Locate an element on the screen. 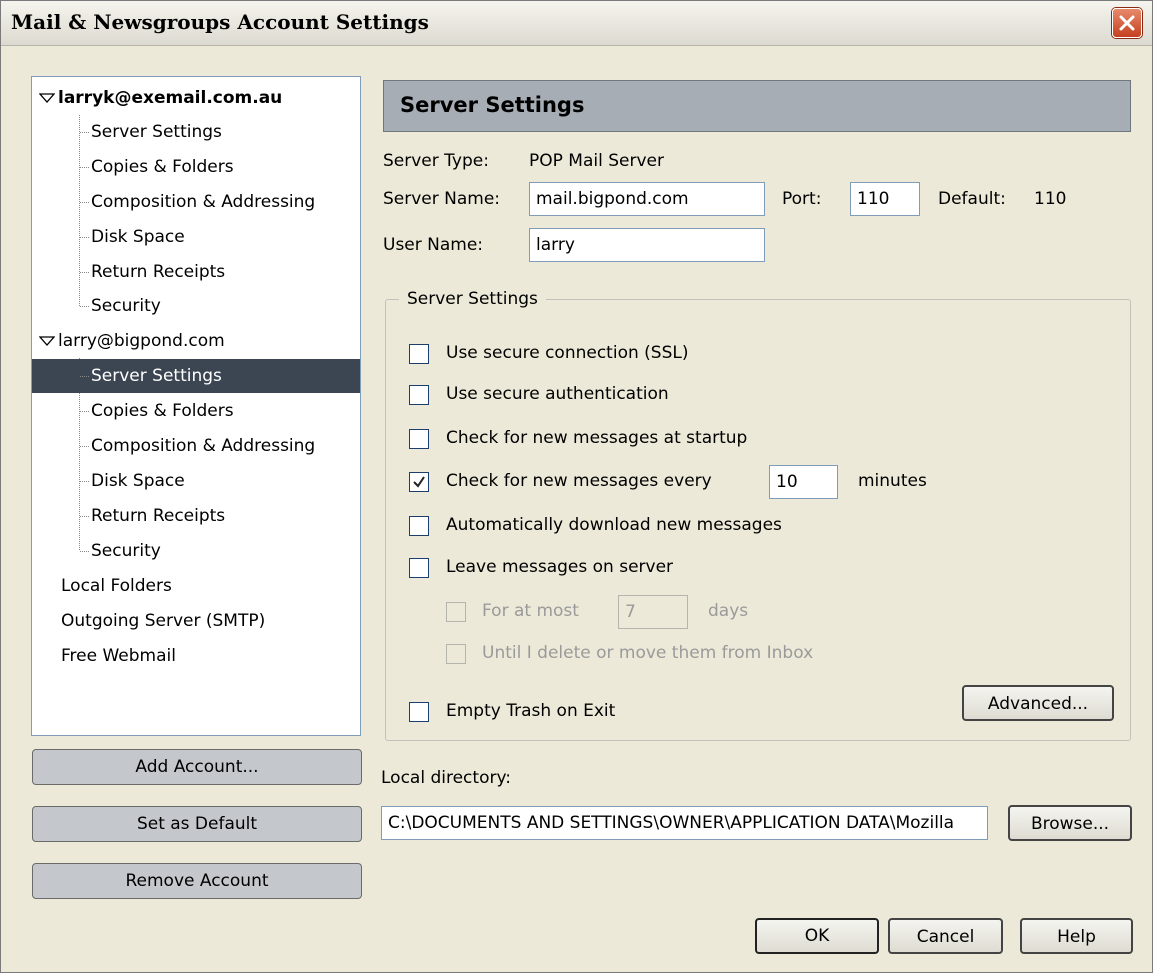  window-title: Mail & Newsgroups Account Settings is located at coordinates (220, 22).